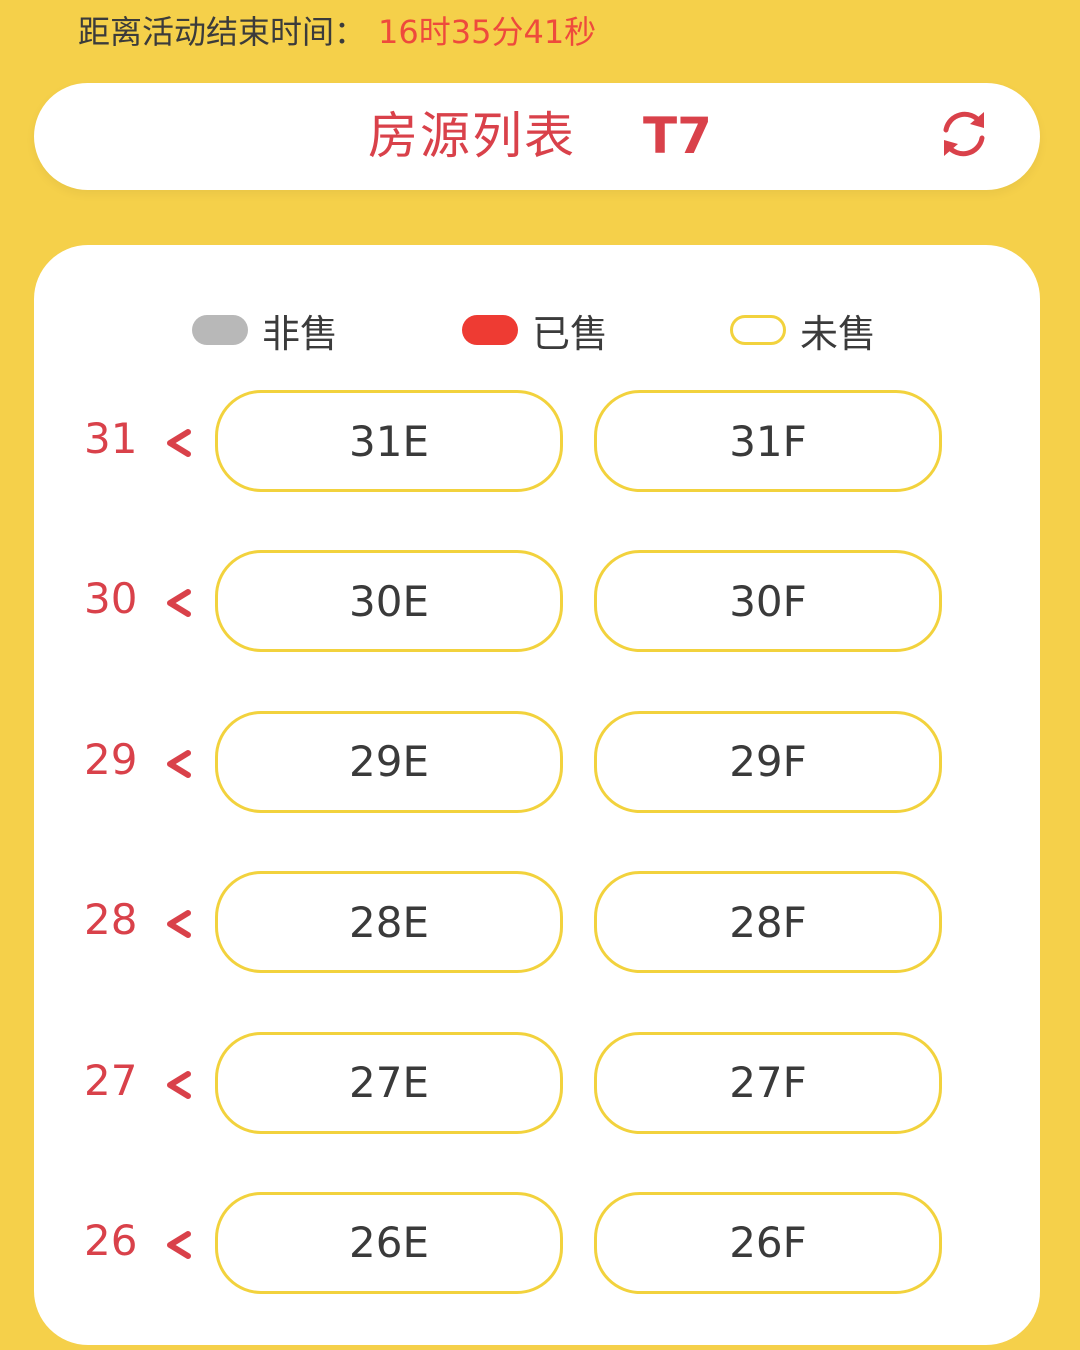 The width and height of the screenshot is (1080, 1350). I want to click on unit-button: 30F, so click(768, 601).